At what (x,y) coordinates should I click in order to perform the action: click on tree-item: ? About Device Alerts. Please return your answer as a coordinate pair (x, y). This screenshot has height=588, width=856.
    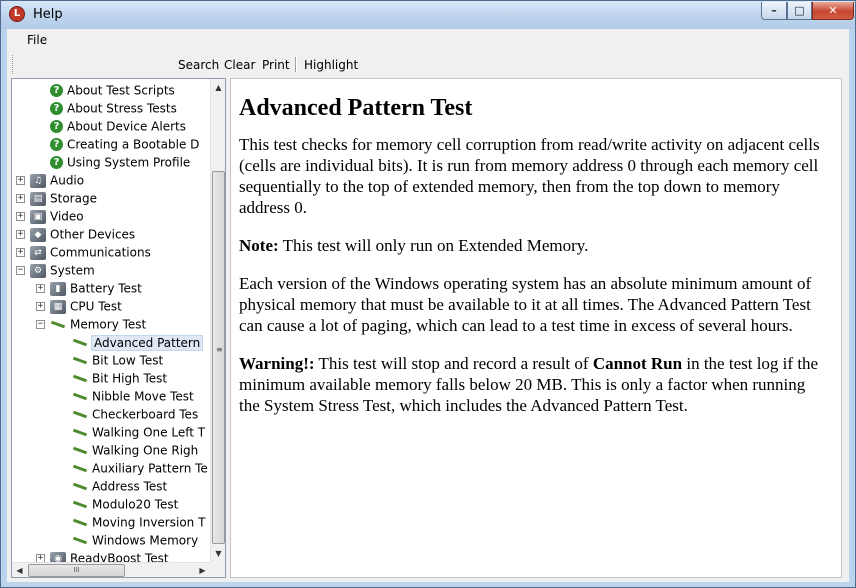
    Looking at the image, I should click on (118, 126).